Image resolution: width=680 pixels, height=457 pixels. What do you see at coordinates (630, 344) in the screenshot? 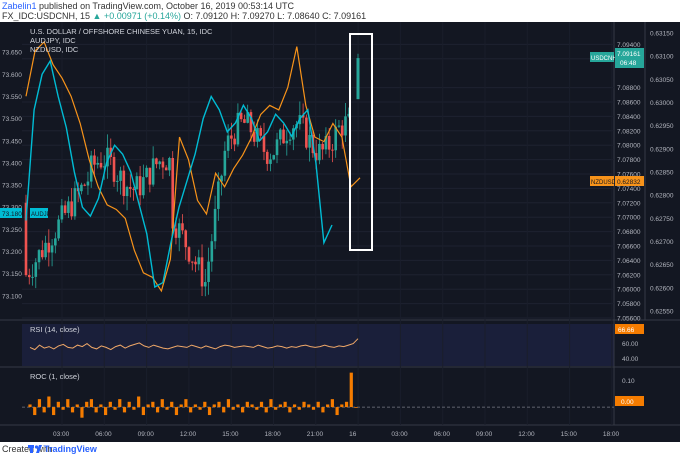
I see `rsi-tick-label: 60.00` at bounding box center [630, 344].